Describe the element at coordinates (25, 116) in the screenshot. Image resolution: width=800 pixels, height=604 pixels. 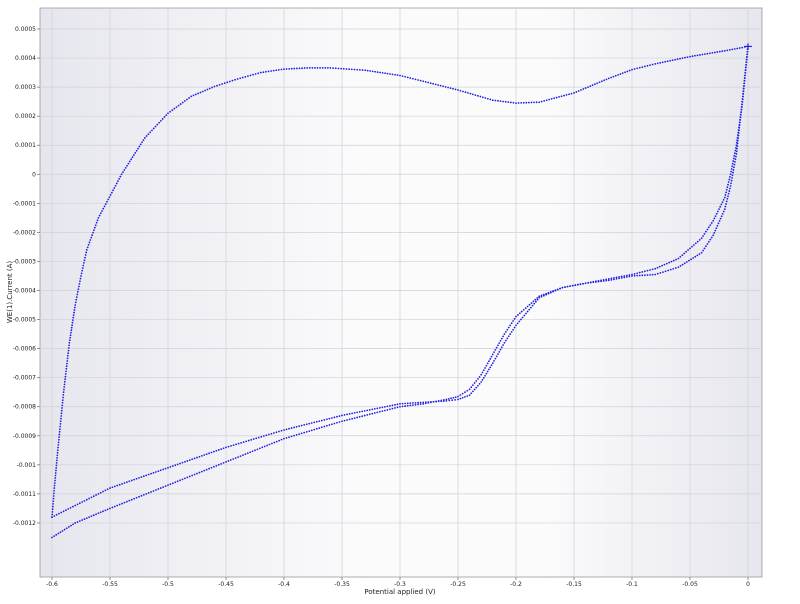
I see `y-tick-label: 0.0002` at that location.